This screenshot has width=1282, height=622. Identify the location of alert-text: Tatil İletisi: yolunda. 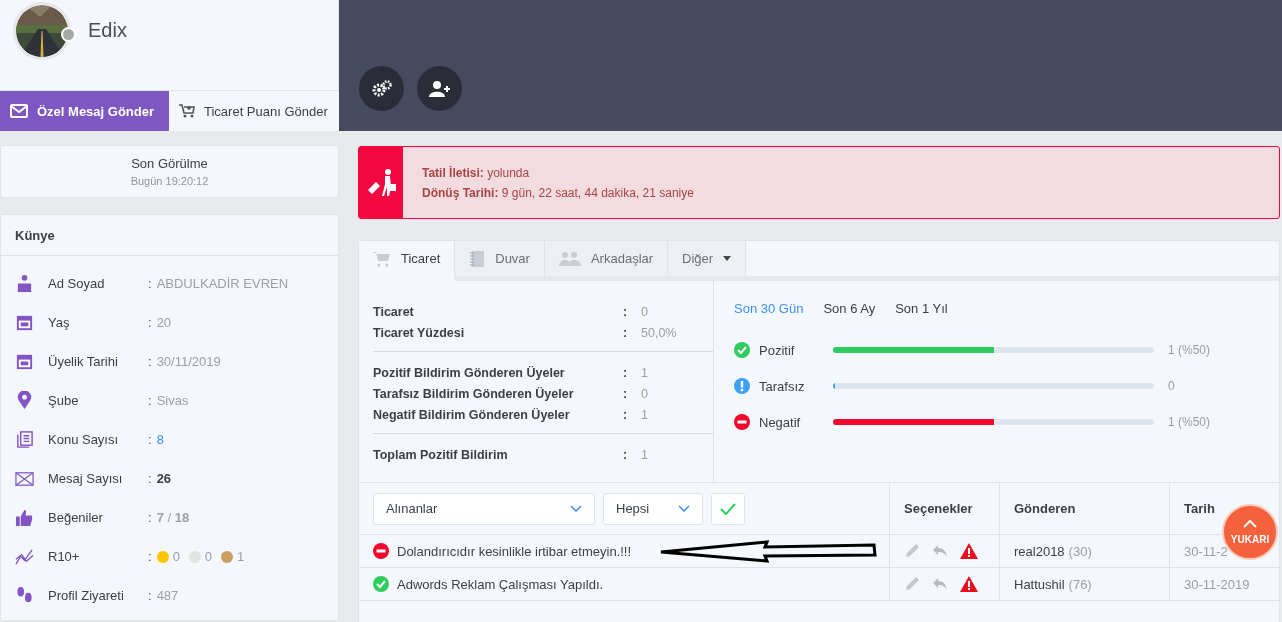
(476, 172).